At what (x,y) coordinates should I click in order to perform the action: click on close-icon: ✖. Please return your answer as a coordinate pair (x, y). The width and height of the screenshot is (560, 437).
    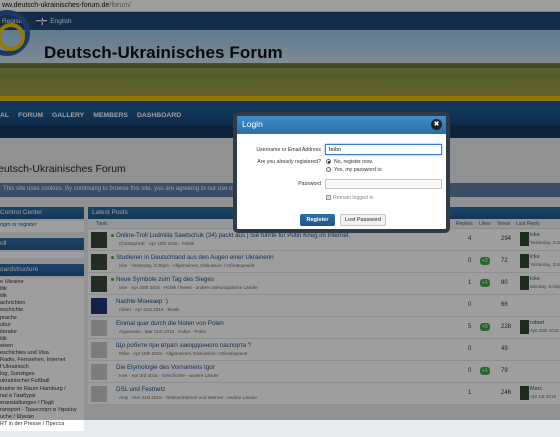
    Looking at the image, I should click on (436, 124).